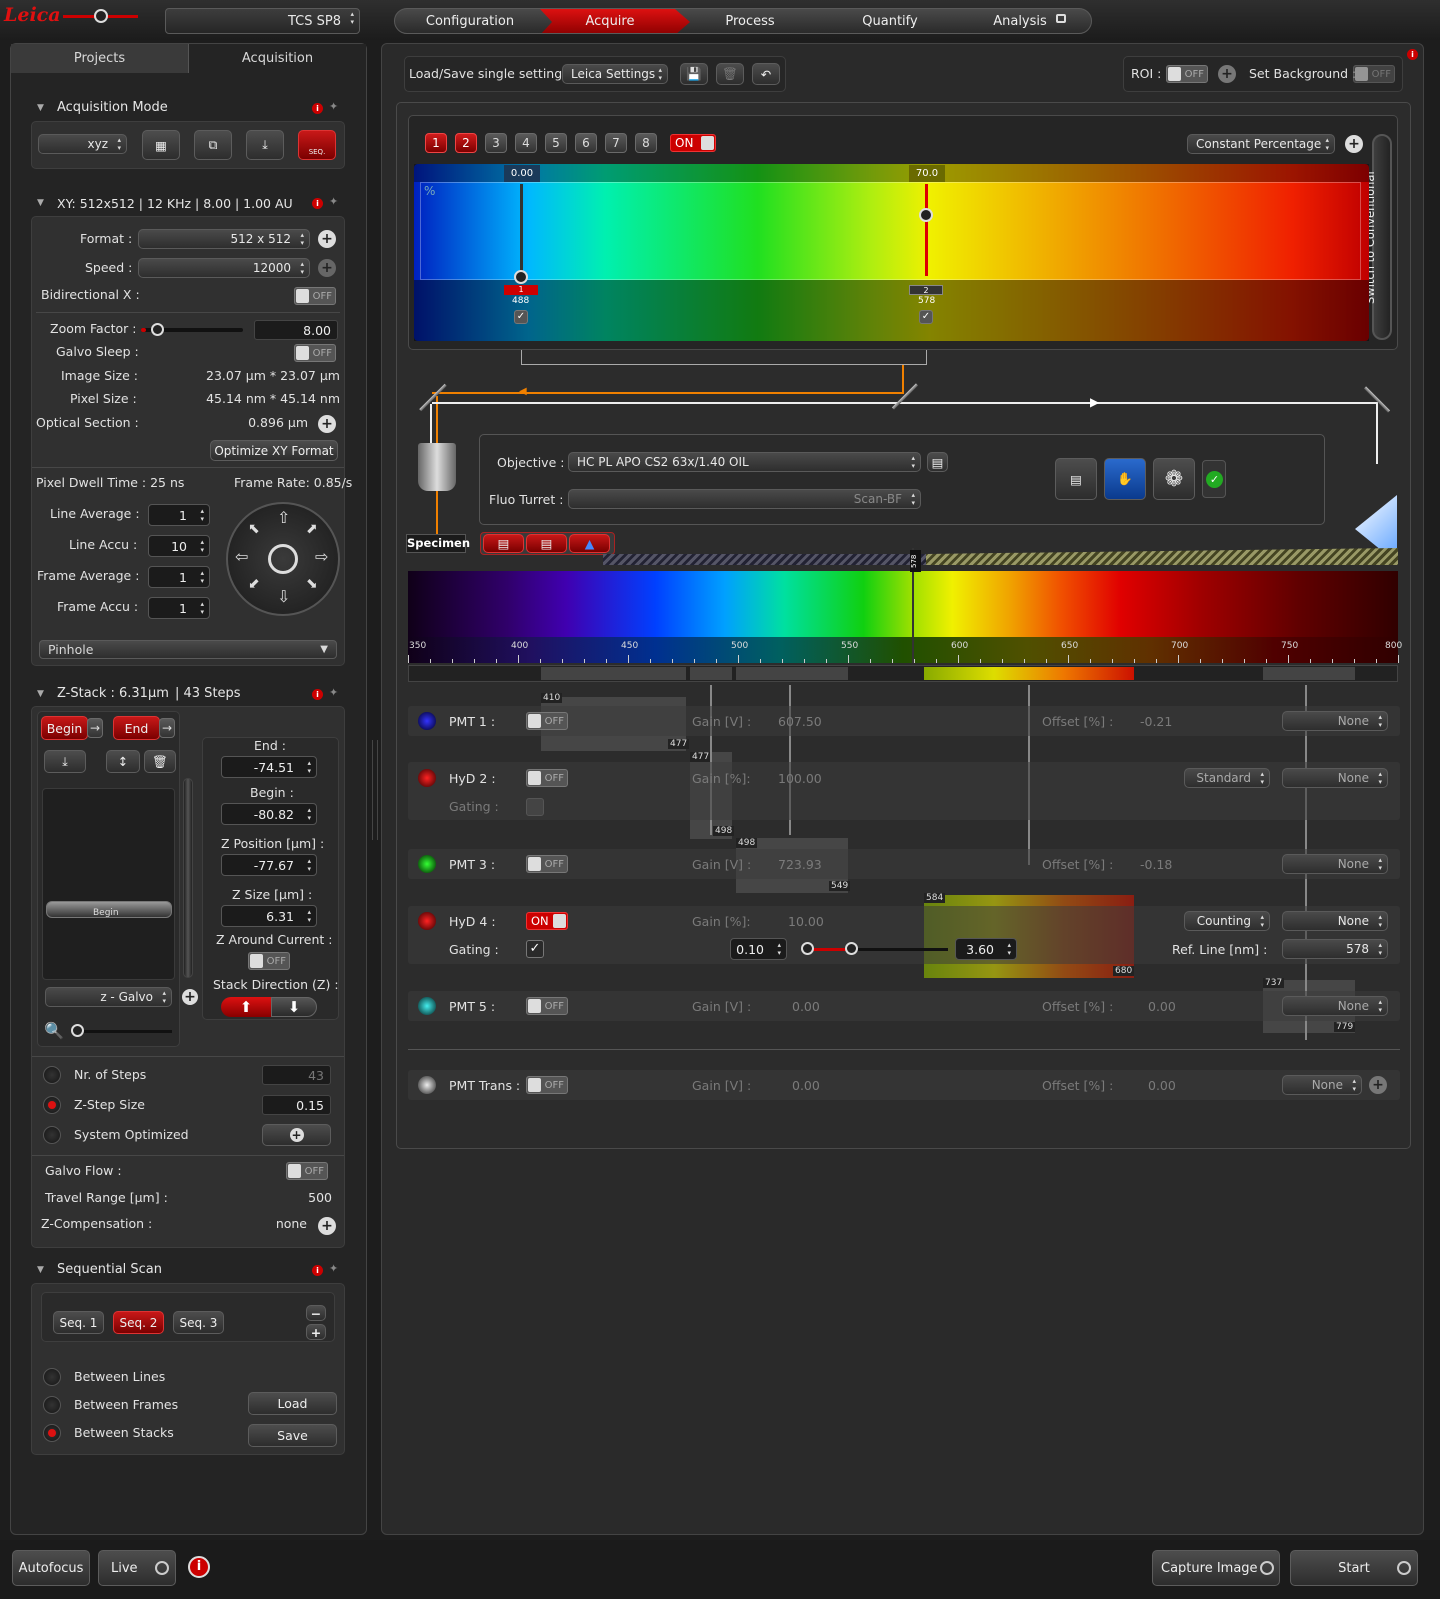 This screenshot has width=1440, height=1599. What do you see at coordinates (1156, 864) in the screenshot?
I see `pmt3-offset-value: -0.18` at bounding box center [1156, 864].